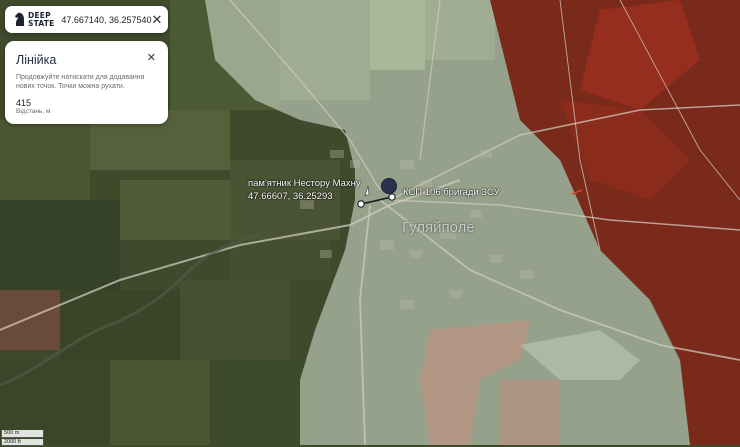 This screenshot has height=447, width=740. Describe the element at coordinates (389, 186) in the screenshot. I see `unit-marker-icon` at that location.